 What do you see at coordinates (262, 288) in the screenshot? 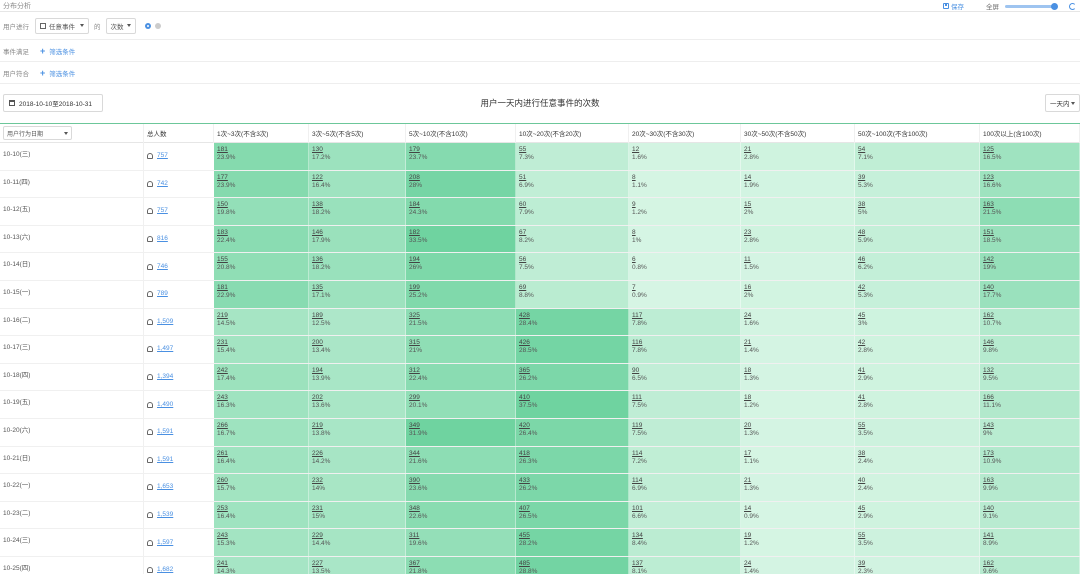
I see `bucket-count-link: 181` at bounding box center [262, 288].